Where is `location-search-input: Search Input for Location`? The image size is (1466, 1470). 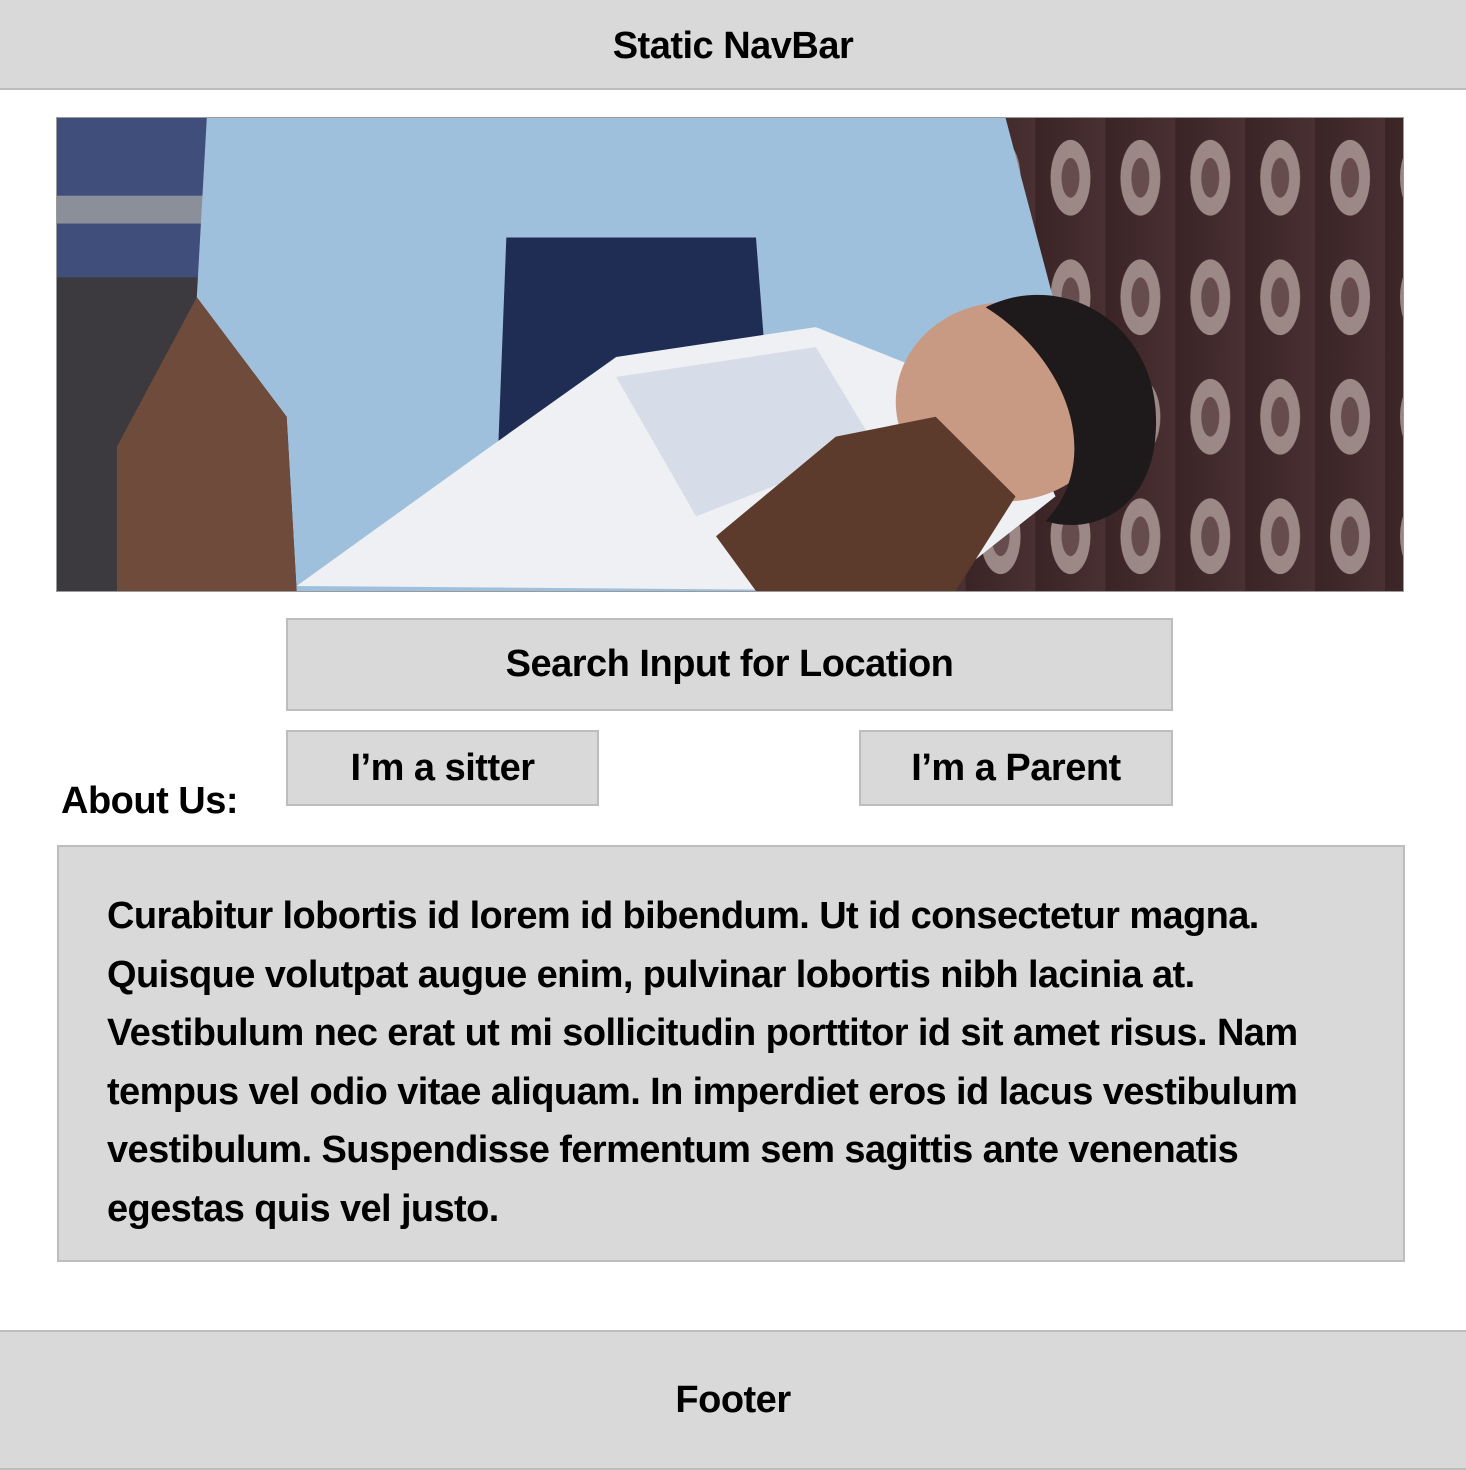 location-search-input: Search Input for Location is located at coordinates (729, 664).